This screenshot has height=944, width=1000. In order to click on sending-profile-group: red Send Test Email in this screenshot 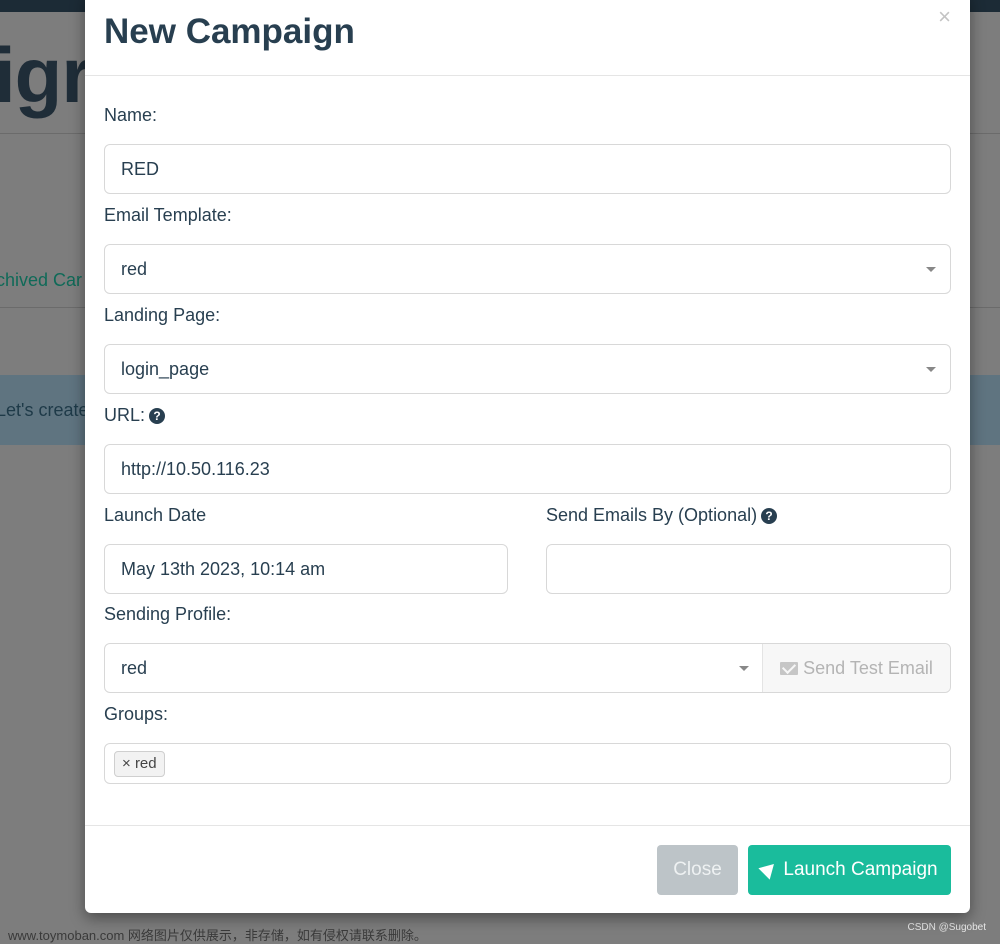, I will do `click(527, 668)`.